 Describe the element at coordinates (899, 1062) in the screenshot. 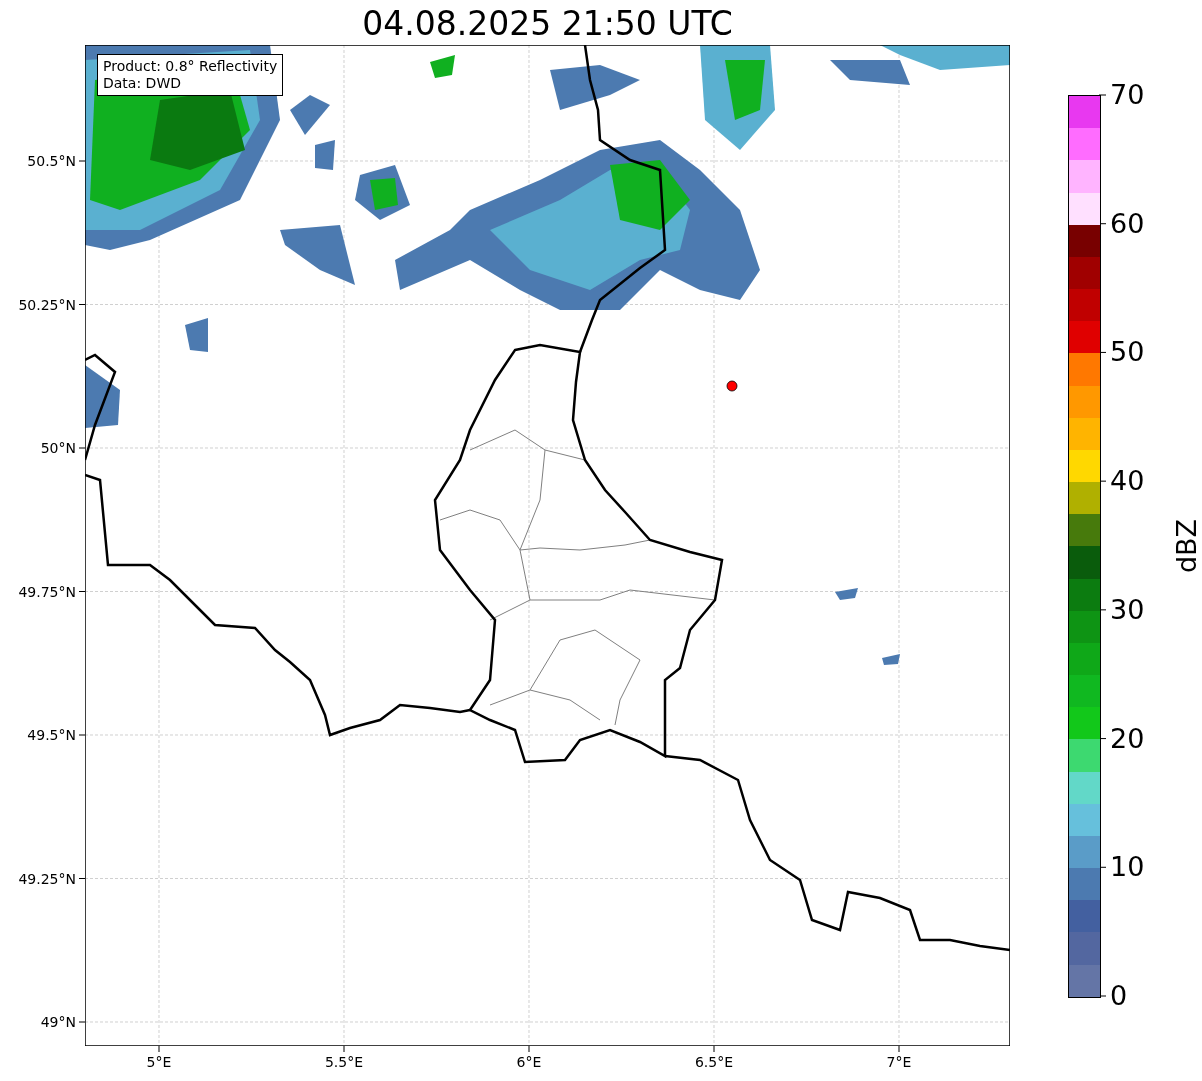

I see `longitude-label: 7°E` at that location.